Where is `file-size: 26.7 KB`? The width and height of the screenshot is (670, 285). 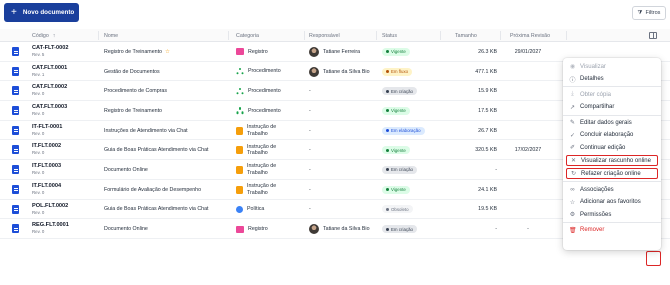
file-size: 26.7 KB is located at coordinates (487, 130).